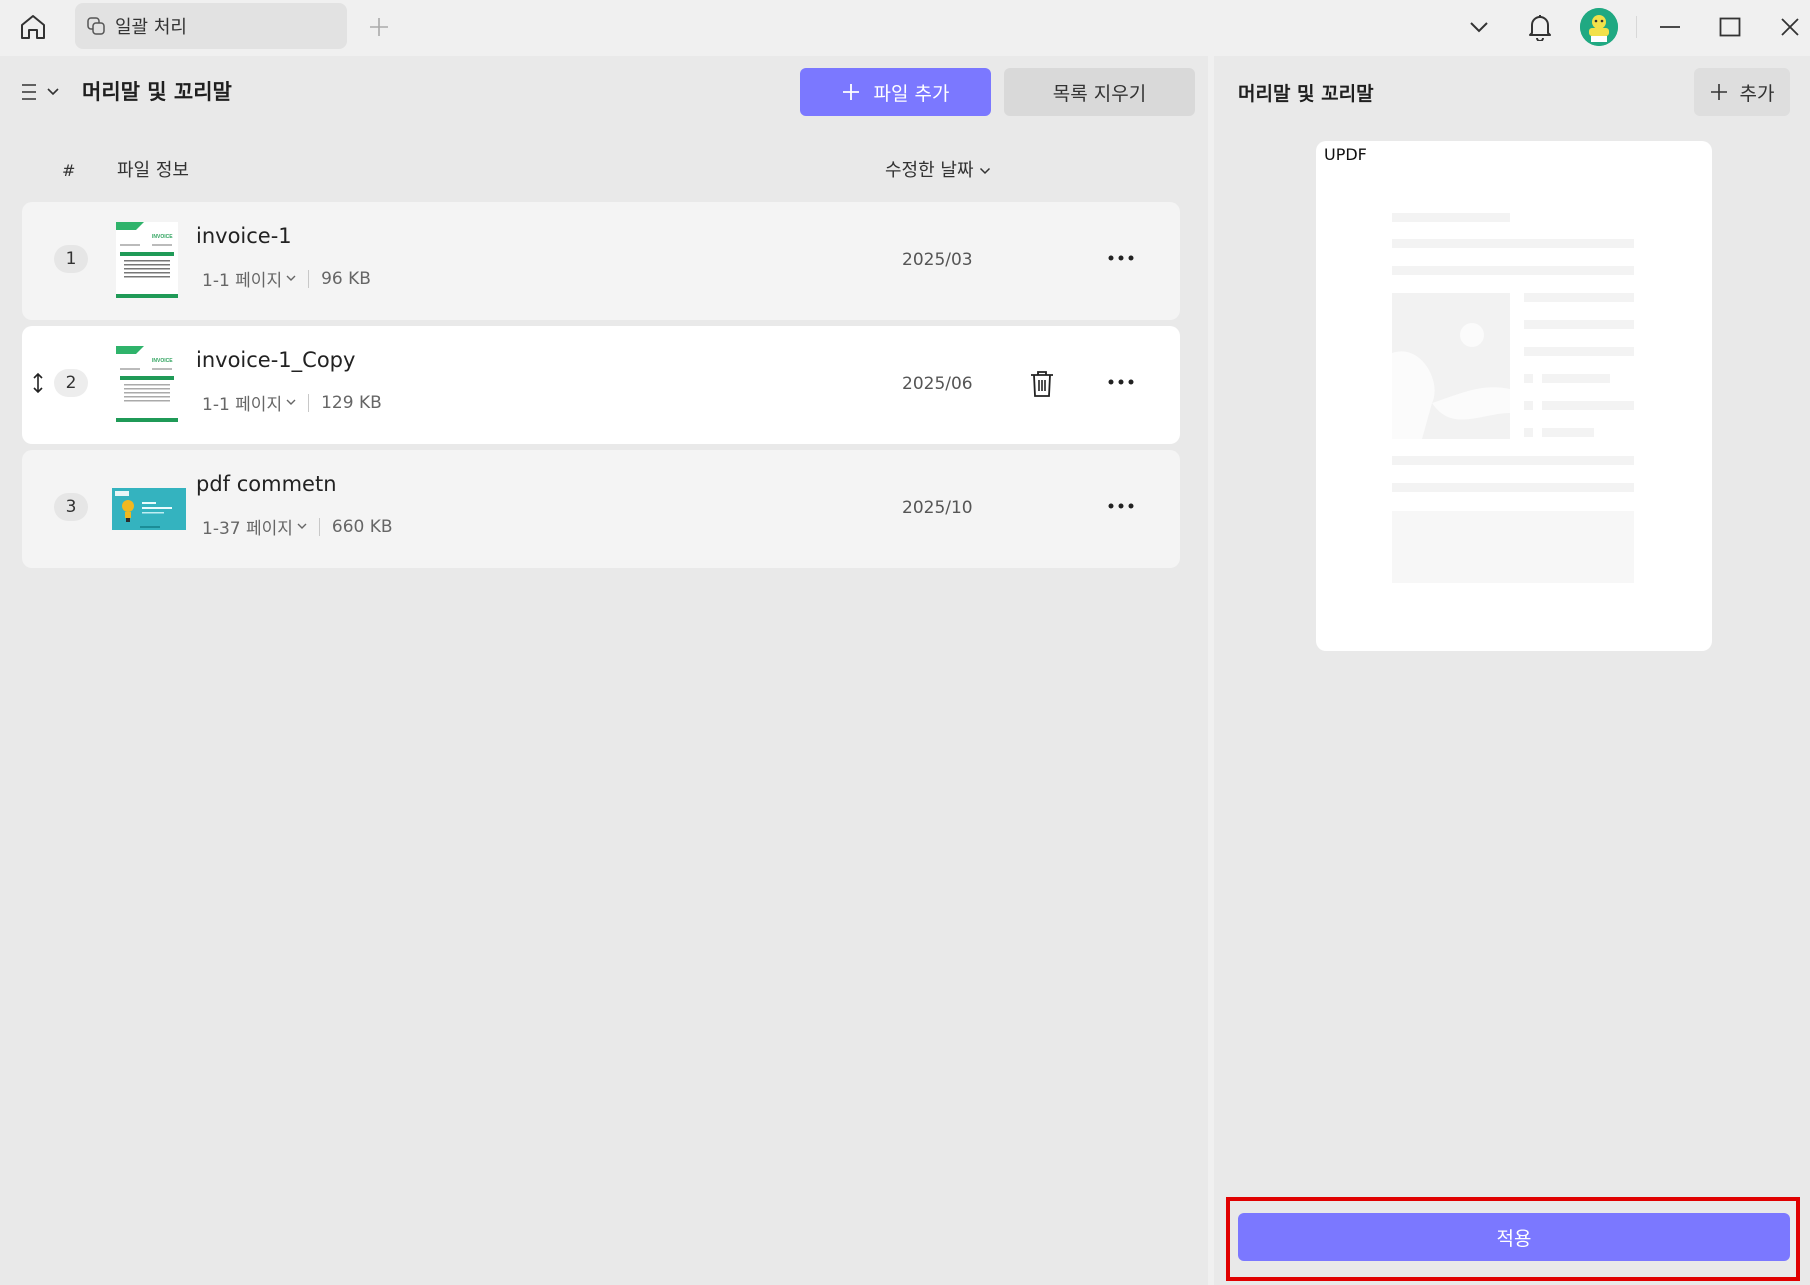 Image resolution: width=1810 pixels, height=1285 pixels. What do you see at coordinates (351, 402) in the screenshot?
I see `file-size: 129 KB` at bounding box center [351, 402].